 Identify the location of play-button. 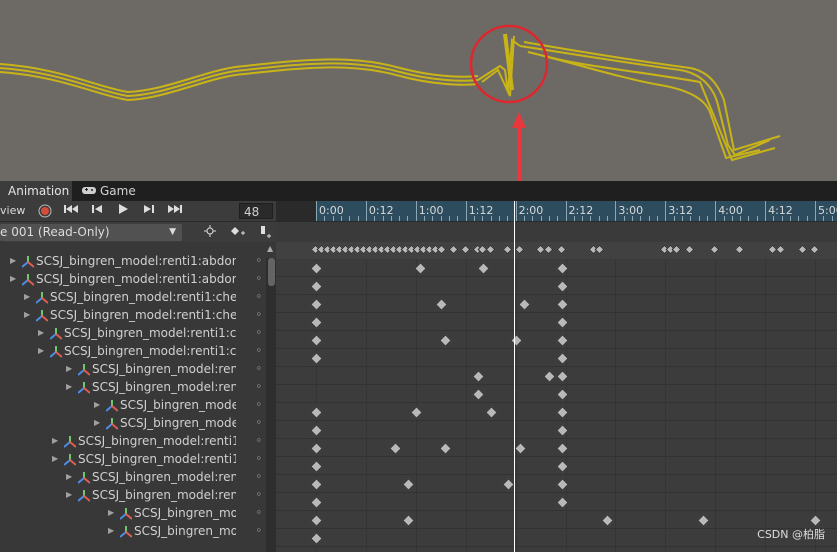
(123, 211).